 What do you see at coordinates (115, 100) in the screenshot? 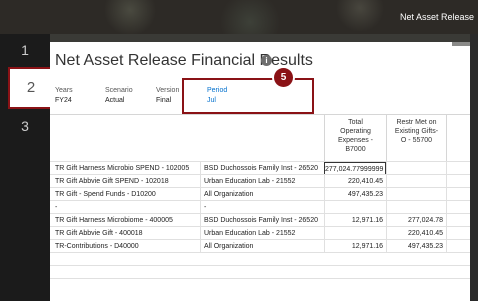
I see `pov-scenario-value: Actual` at bounding box center [115, 100].